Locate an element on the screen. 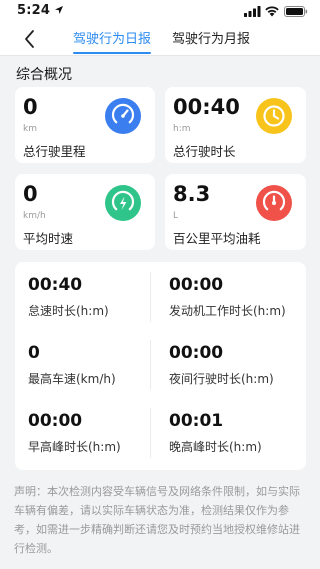 Image resolution: width=320 pixels, height=569 pixels. stat-value: 0 is located at coordinates (34, 353).